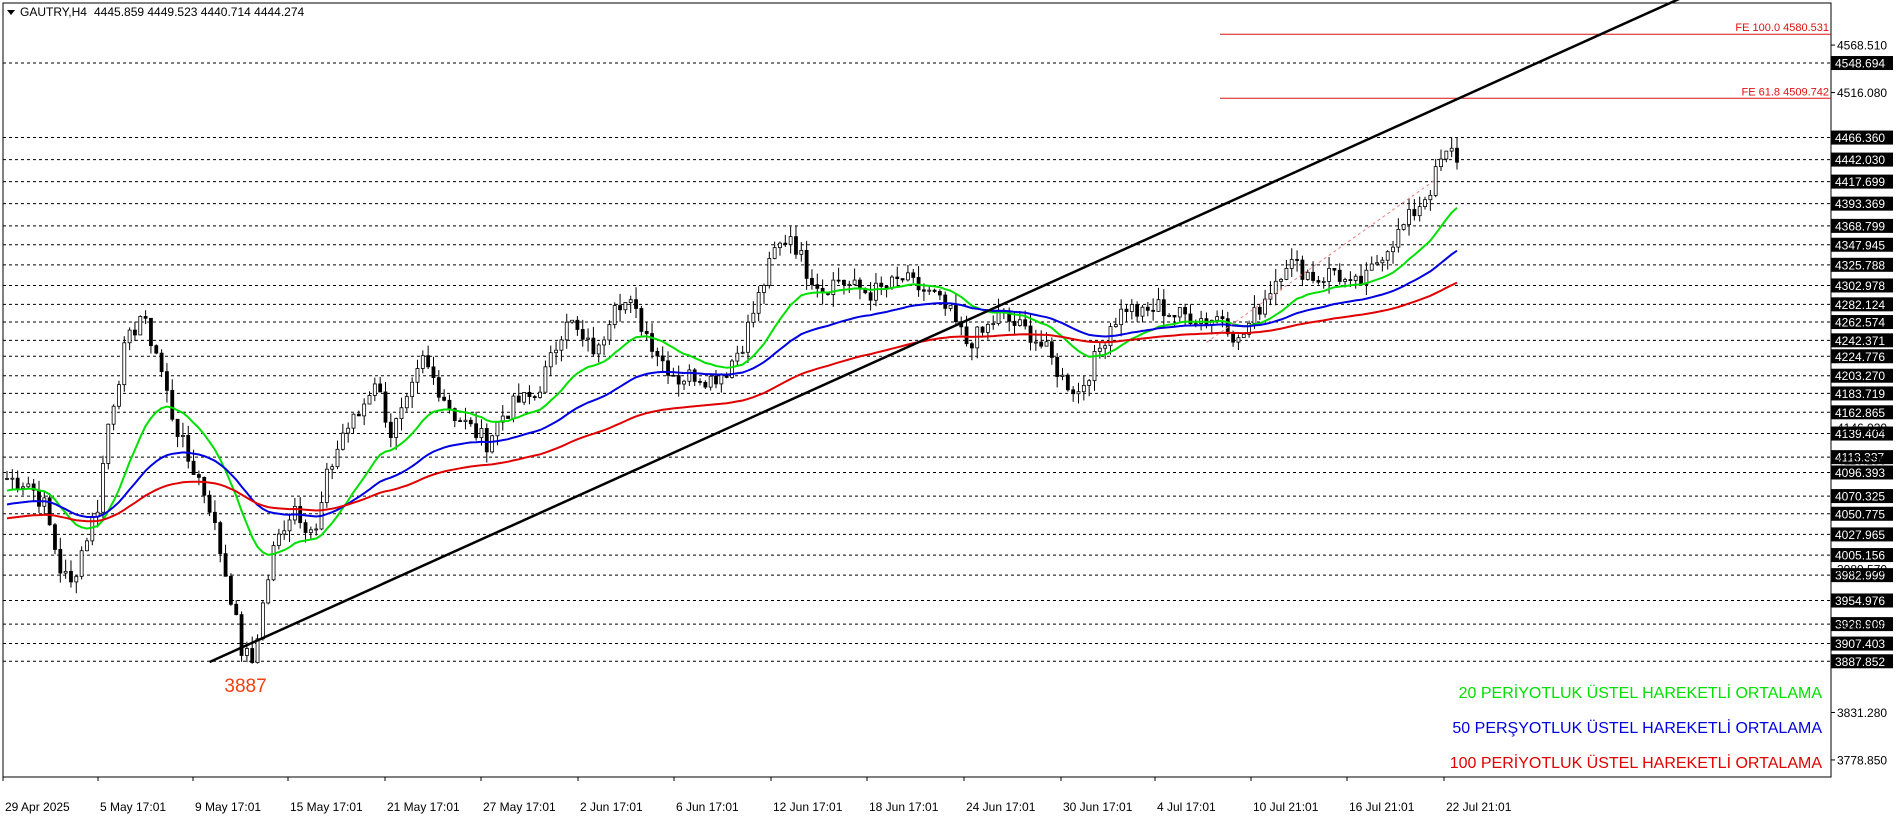 Image resolution: width=1896 pixels, height=820 pixels. Describe the element at coordinates (1860, 226) in the screenshot. I see `level-label-5: 4368.799` at that location.